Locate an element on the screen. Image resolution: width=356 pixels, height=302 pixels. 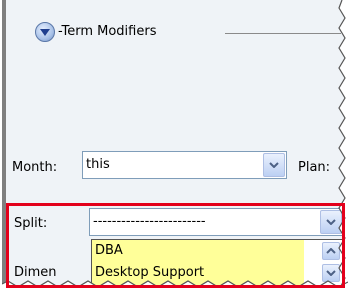
month-value: this is located at coordinates (98, 164).